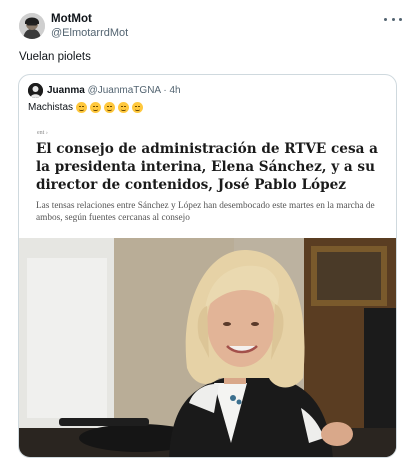 Image resolution: width=414 pixels, height=463 pixels. What do you see at coordinates (35, 90) in the screenshot?
I see `quoted-author-avatar` at bounding box center [35, 90].